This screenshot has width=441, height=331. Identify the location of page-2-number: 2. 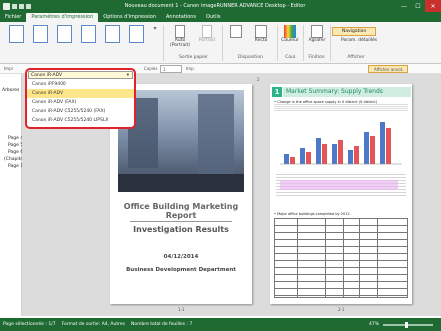
(258, 79).